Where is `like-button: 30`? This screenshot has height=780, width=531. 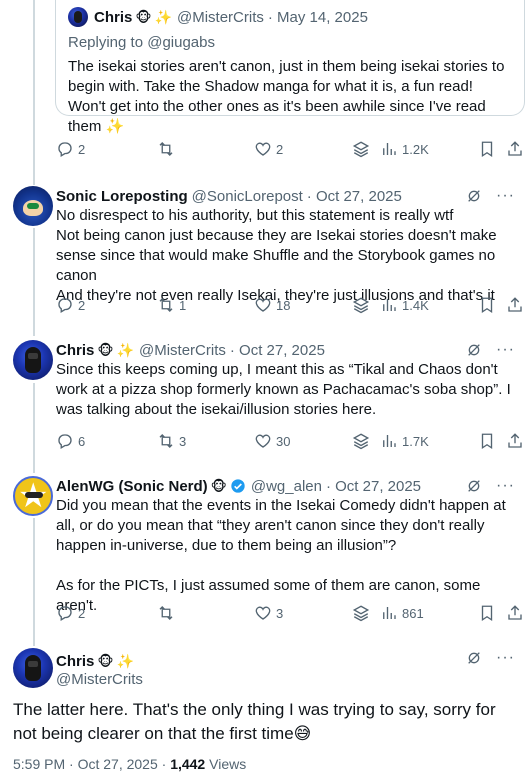 like-button: 30 is located at coordinates (272, 441).